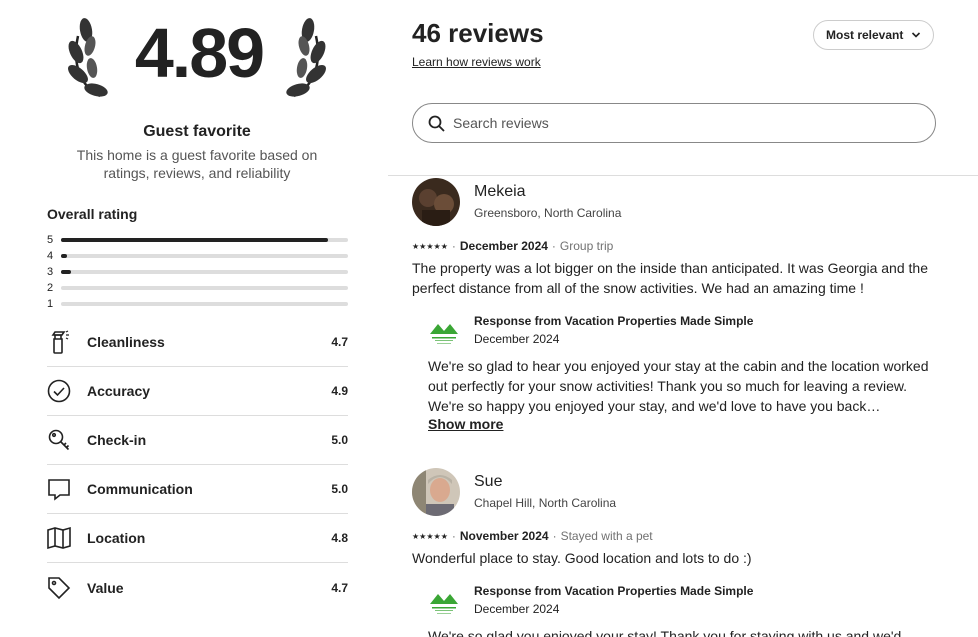 Image resolution: width=978 pixels, height=637 pixels. What do you see at coordinates (140, 489) in the screenshot?
I see `category-label: Communication` at bounding box center [140, 489].